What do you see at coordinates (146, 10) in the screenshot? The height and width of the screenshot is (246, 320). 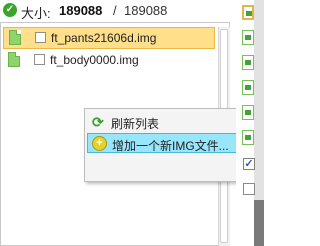 I see `size-total: 189088` at bounding box center [146, 10].